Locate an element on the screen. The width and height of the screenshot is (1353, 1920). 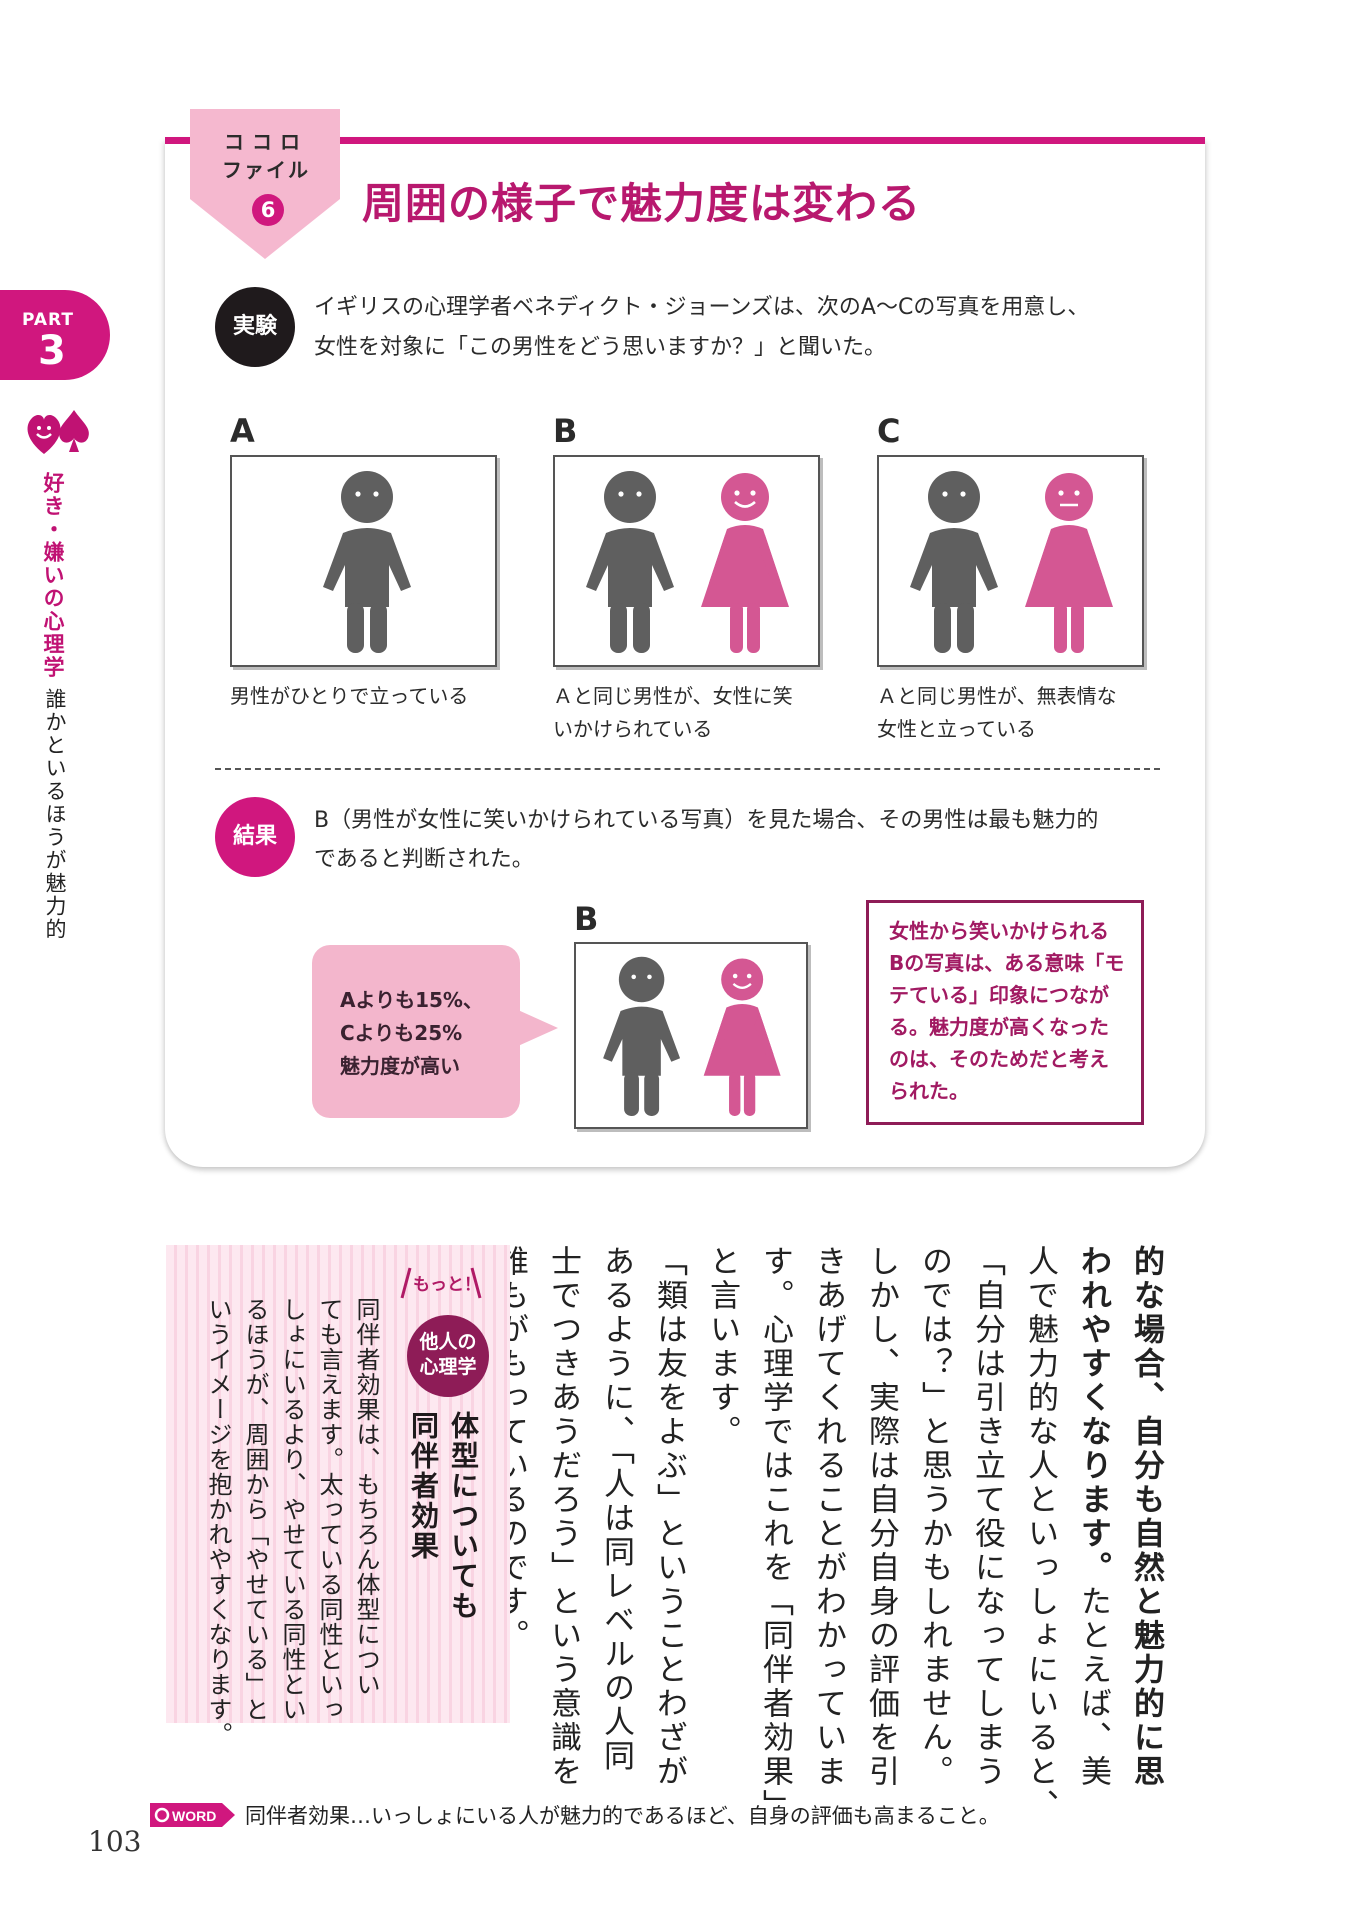
heart-spade-icon is located at coordinates (58, 432).